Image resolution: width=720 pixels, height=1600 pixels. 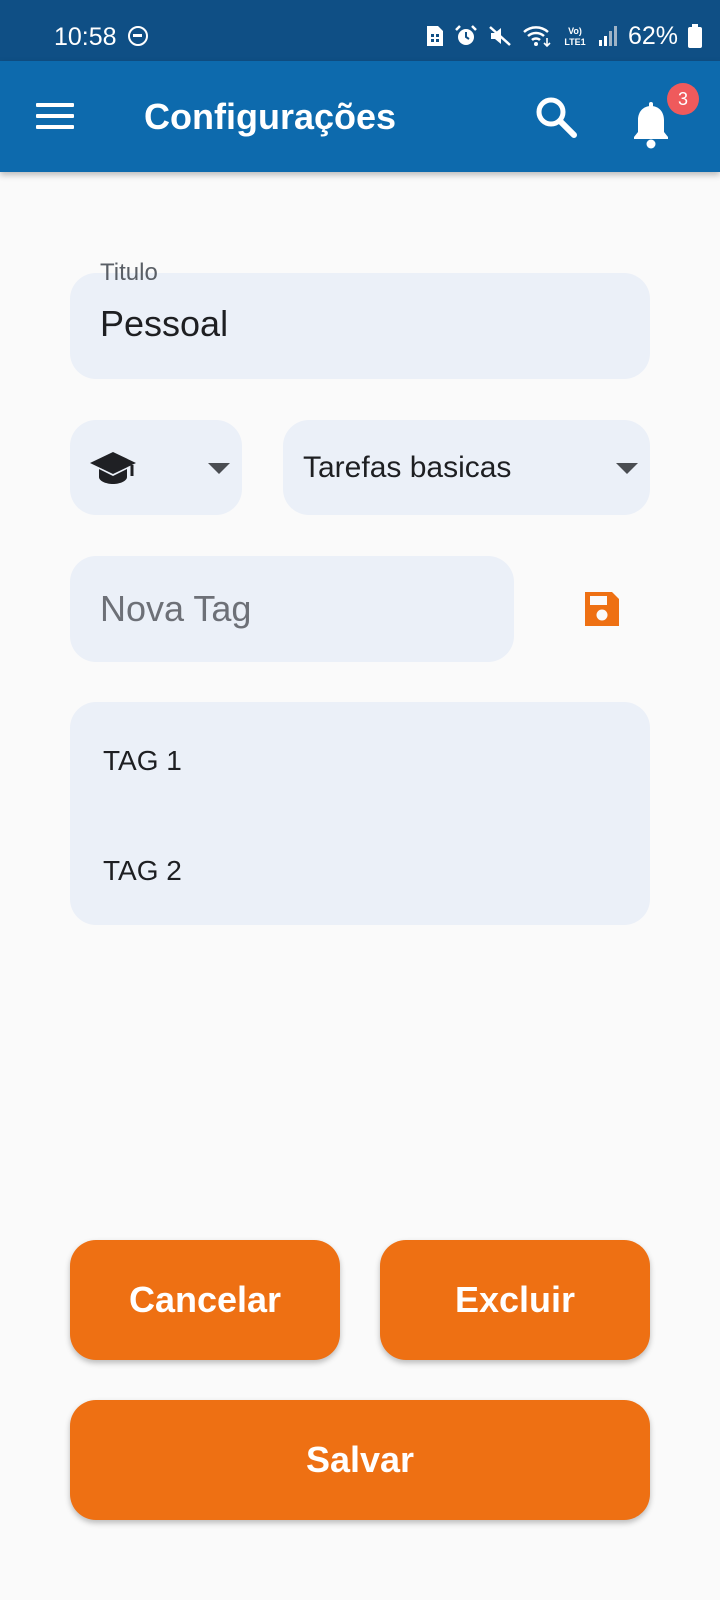 I want to click on search-icon, so click(x=556, y=117).